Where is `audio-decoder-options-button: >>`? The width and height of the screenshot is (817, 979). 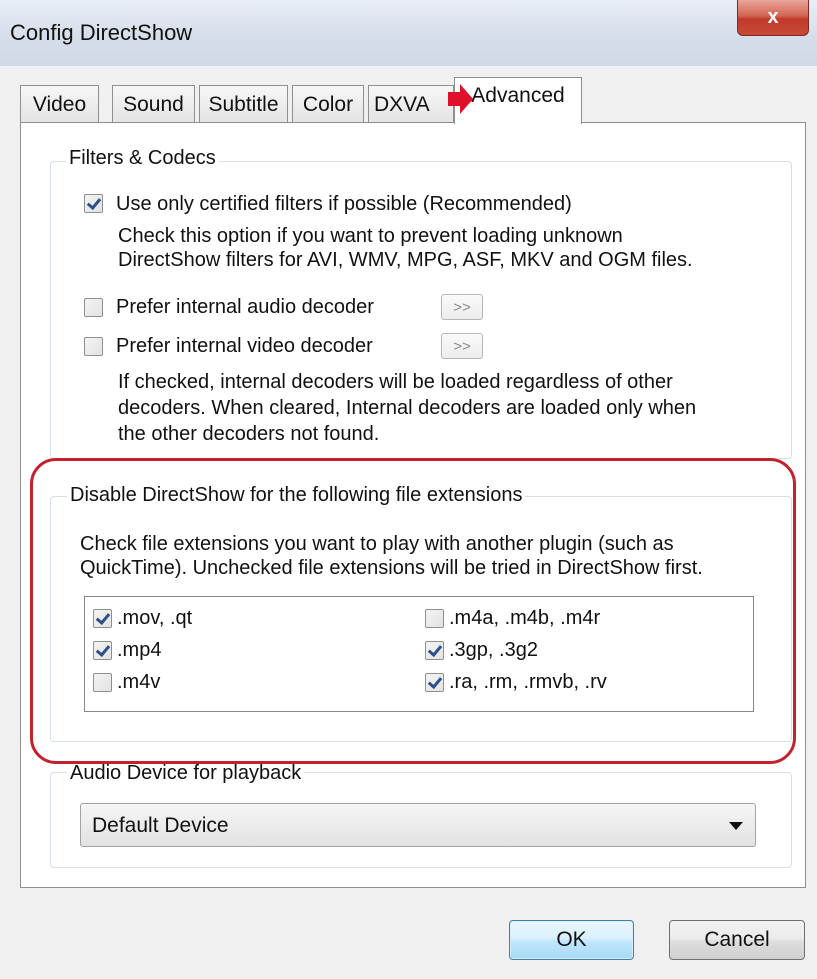
audio-decoder-options-button: >> is located at coordinates (462, 307).